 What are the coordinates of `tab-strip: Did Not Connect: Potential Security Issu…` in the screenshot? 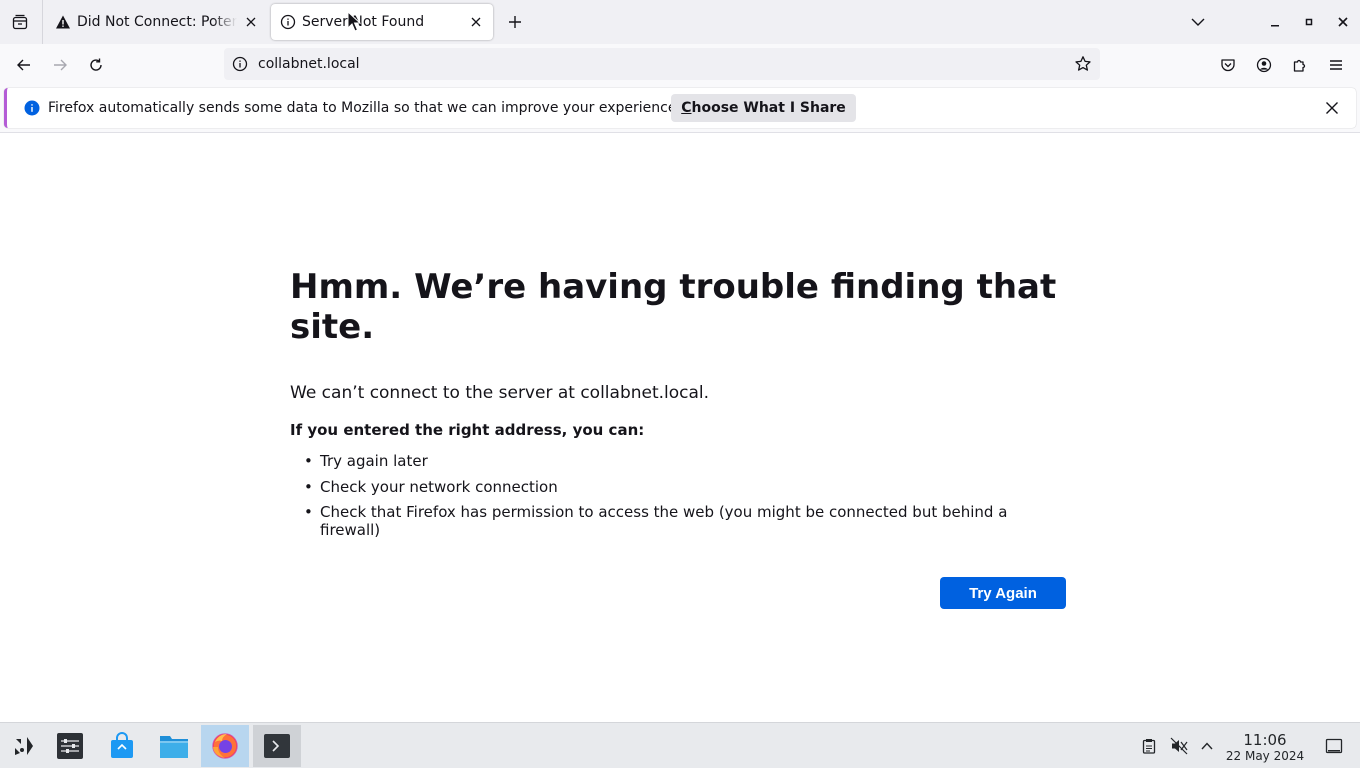 It's located at (680, 22).